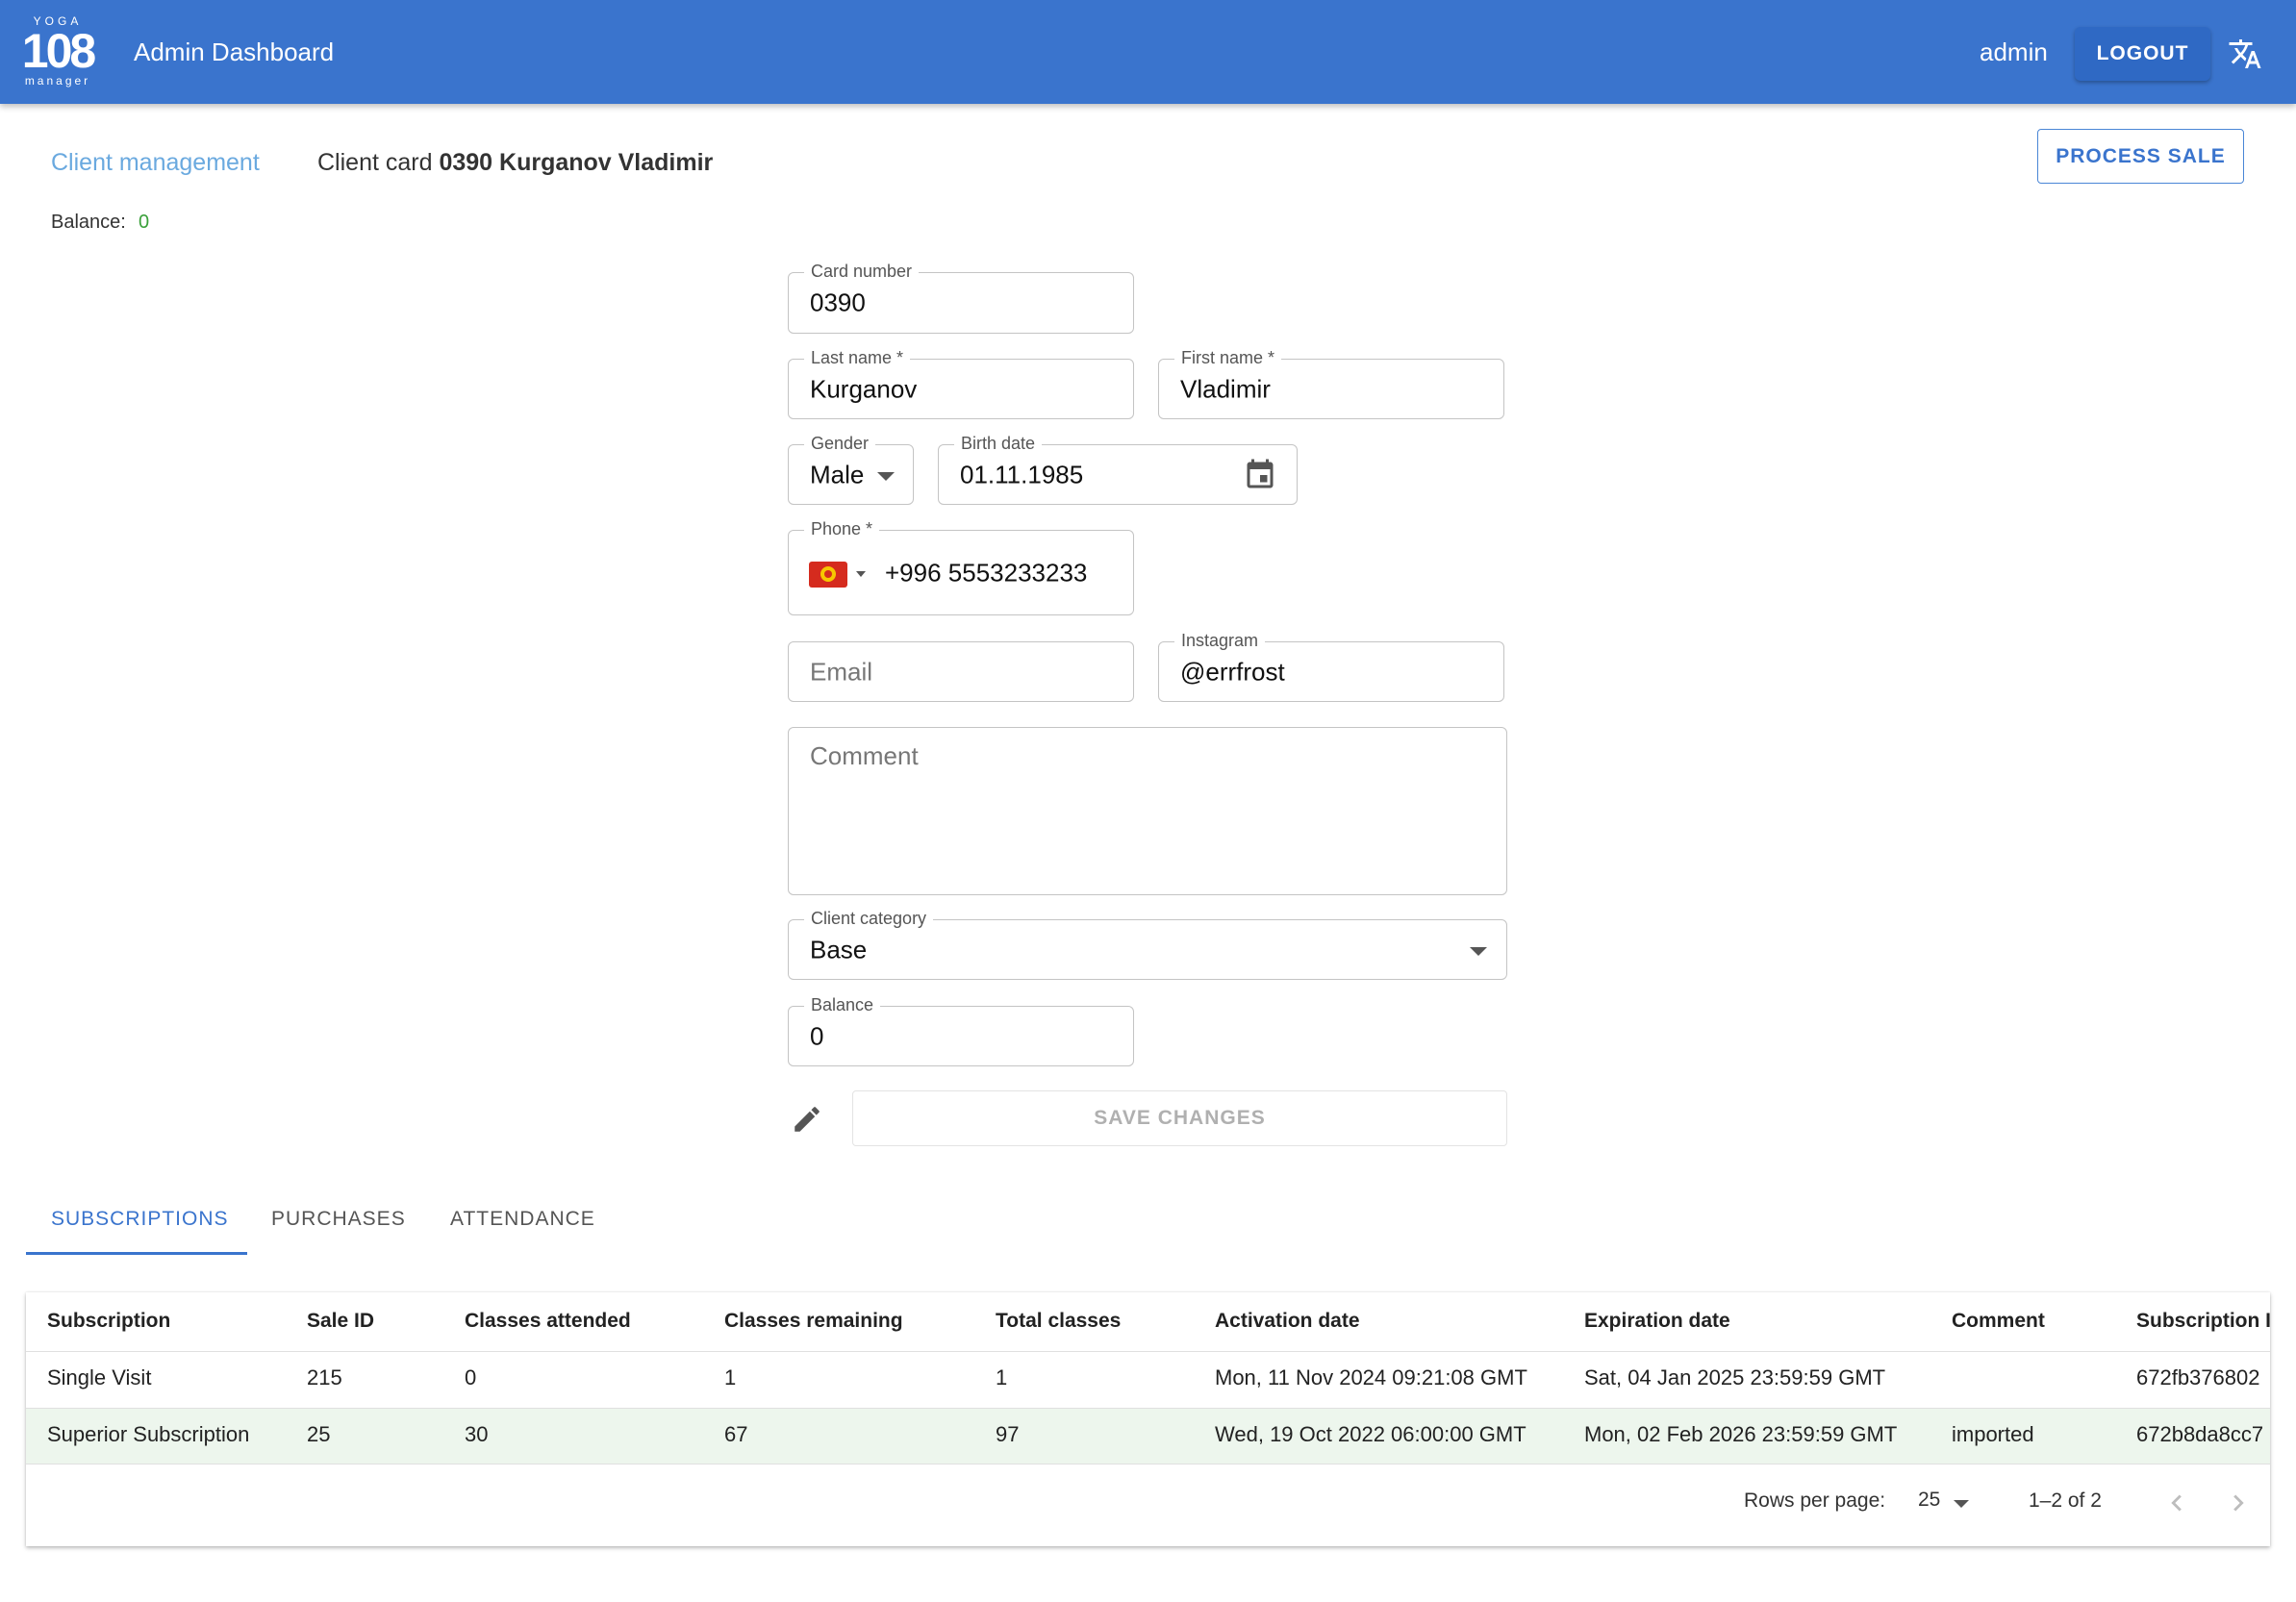 The image size is (2296, 1602). I want to click on comment-field: Comment, so click(1147, 811).